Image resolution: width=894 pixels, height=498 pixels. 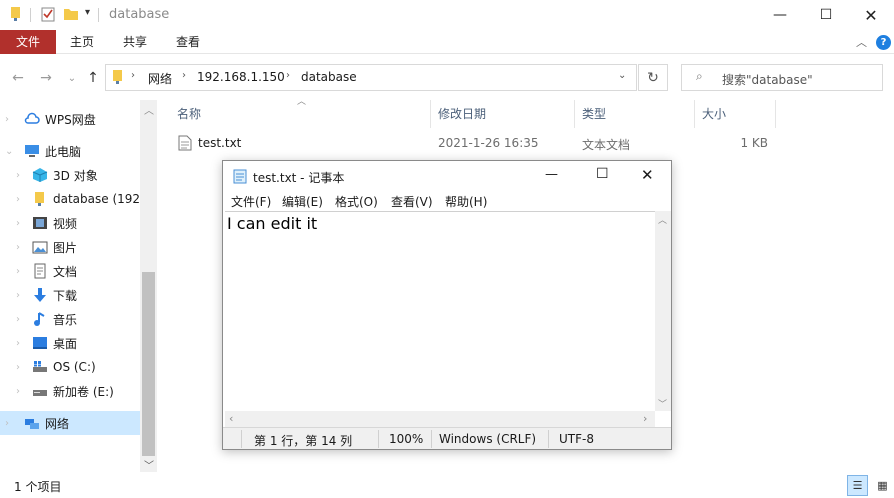 What do you see at coordinates (87, 12) in the screenshot?
I see `customize-toolbar-icon: ▾` at bounding box center [87, 12].